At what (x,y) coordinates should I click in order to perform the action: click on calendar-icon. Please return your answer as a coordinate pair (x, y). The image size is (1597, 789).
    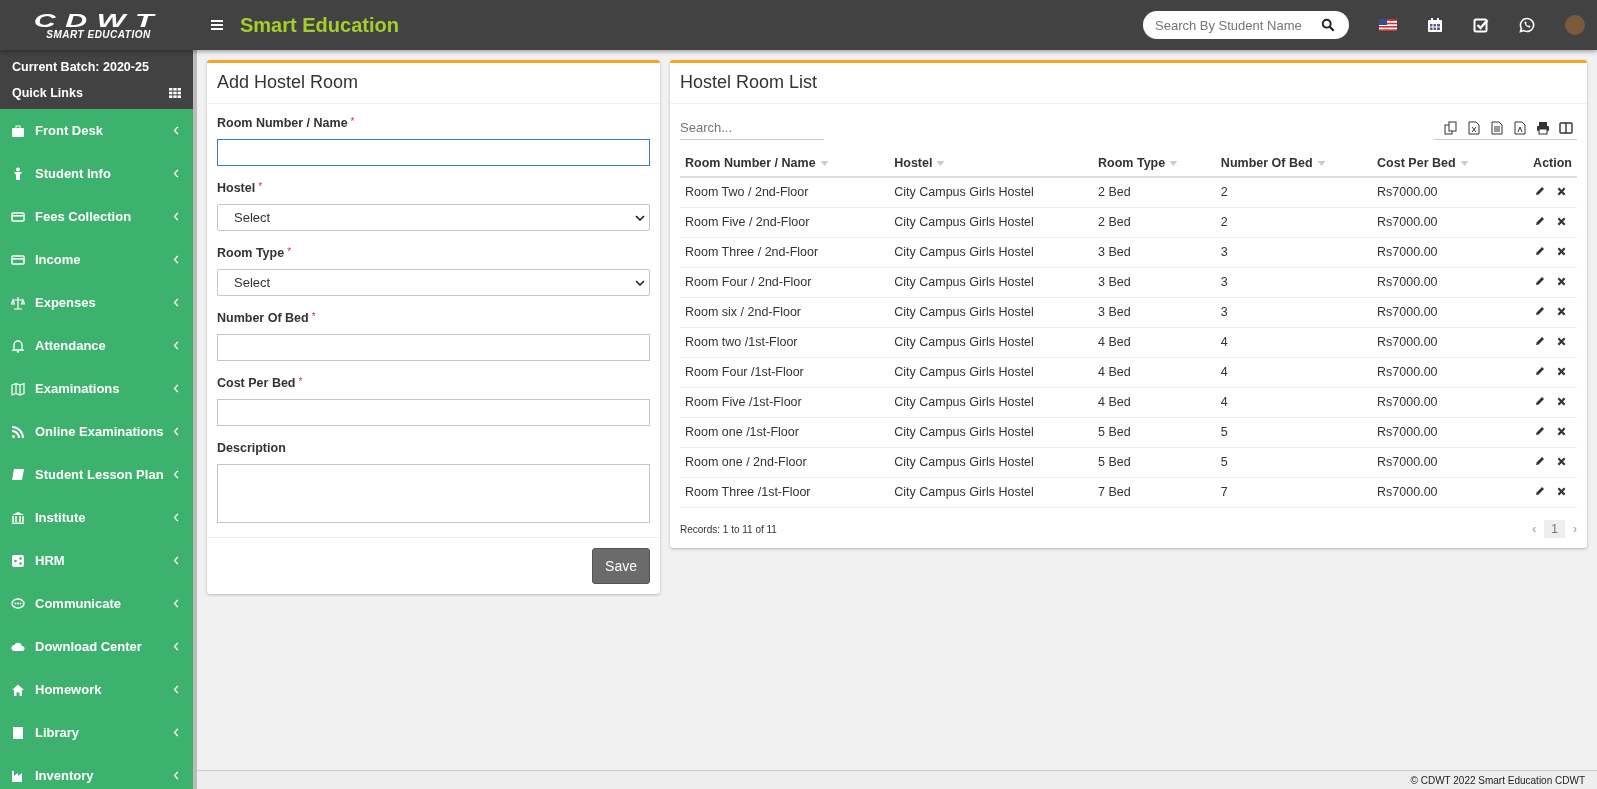
    Looking at the image, I should click on (1435, 25).